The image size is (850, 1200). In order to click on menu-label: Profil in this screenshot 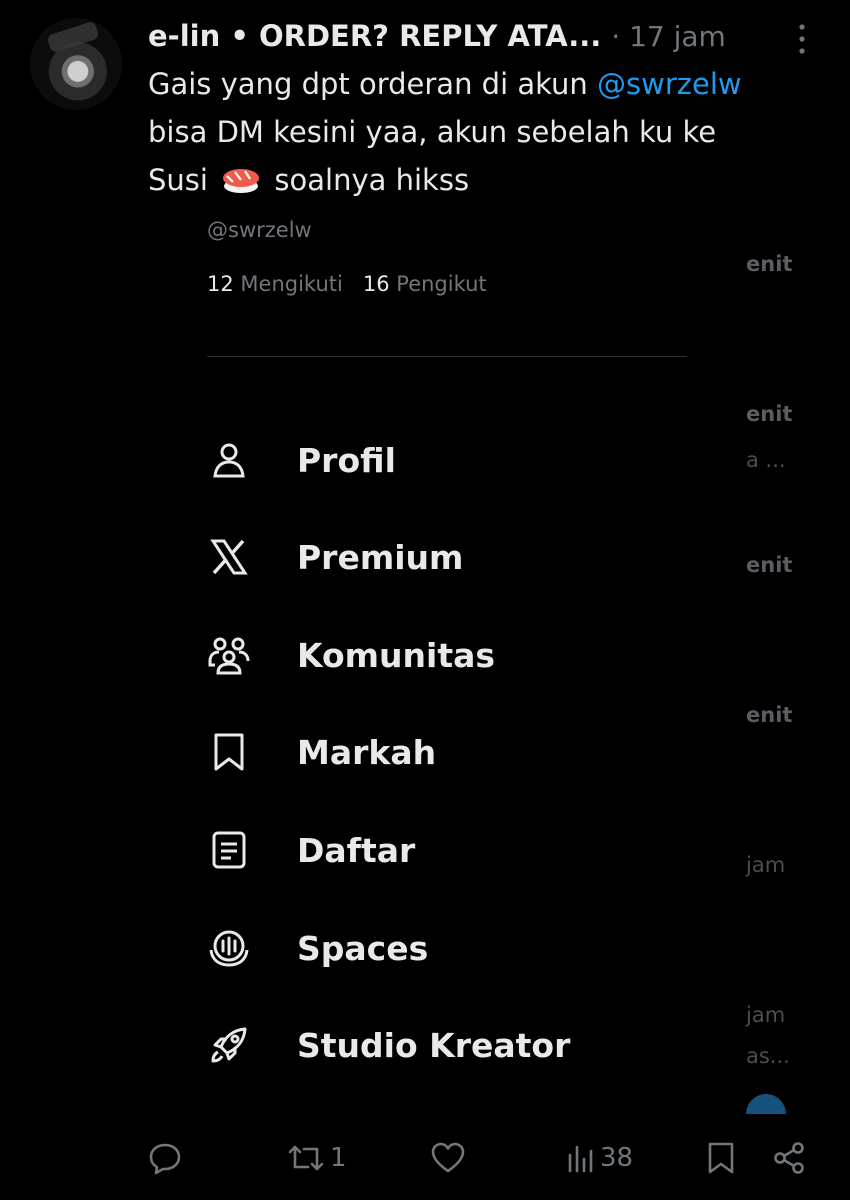, I will do `click(346, 460)`.